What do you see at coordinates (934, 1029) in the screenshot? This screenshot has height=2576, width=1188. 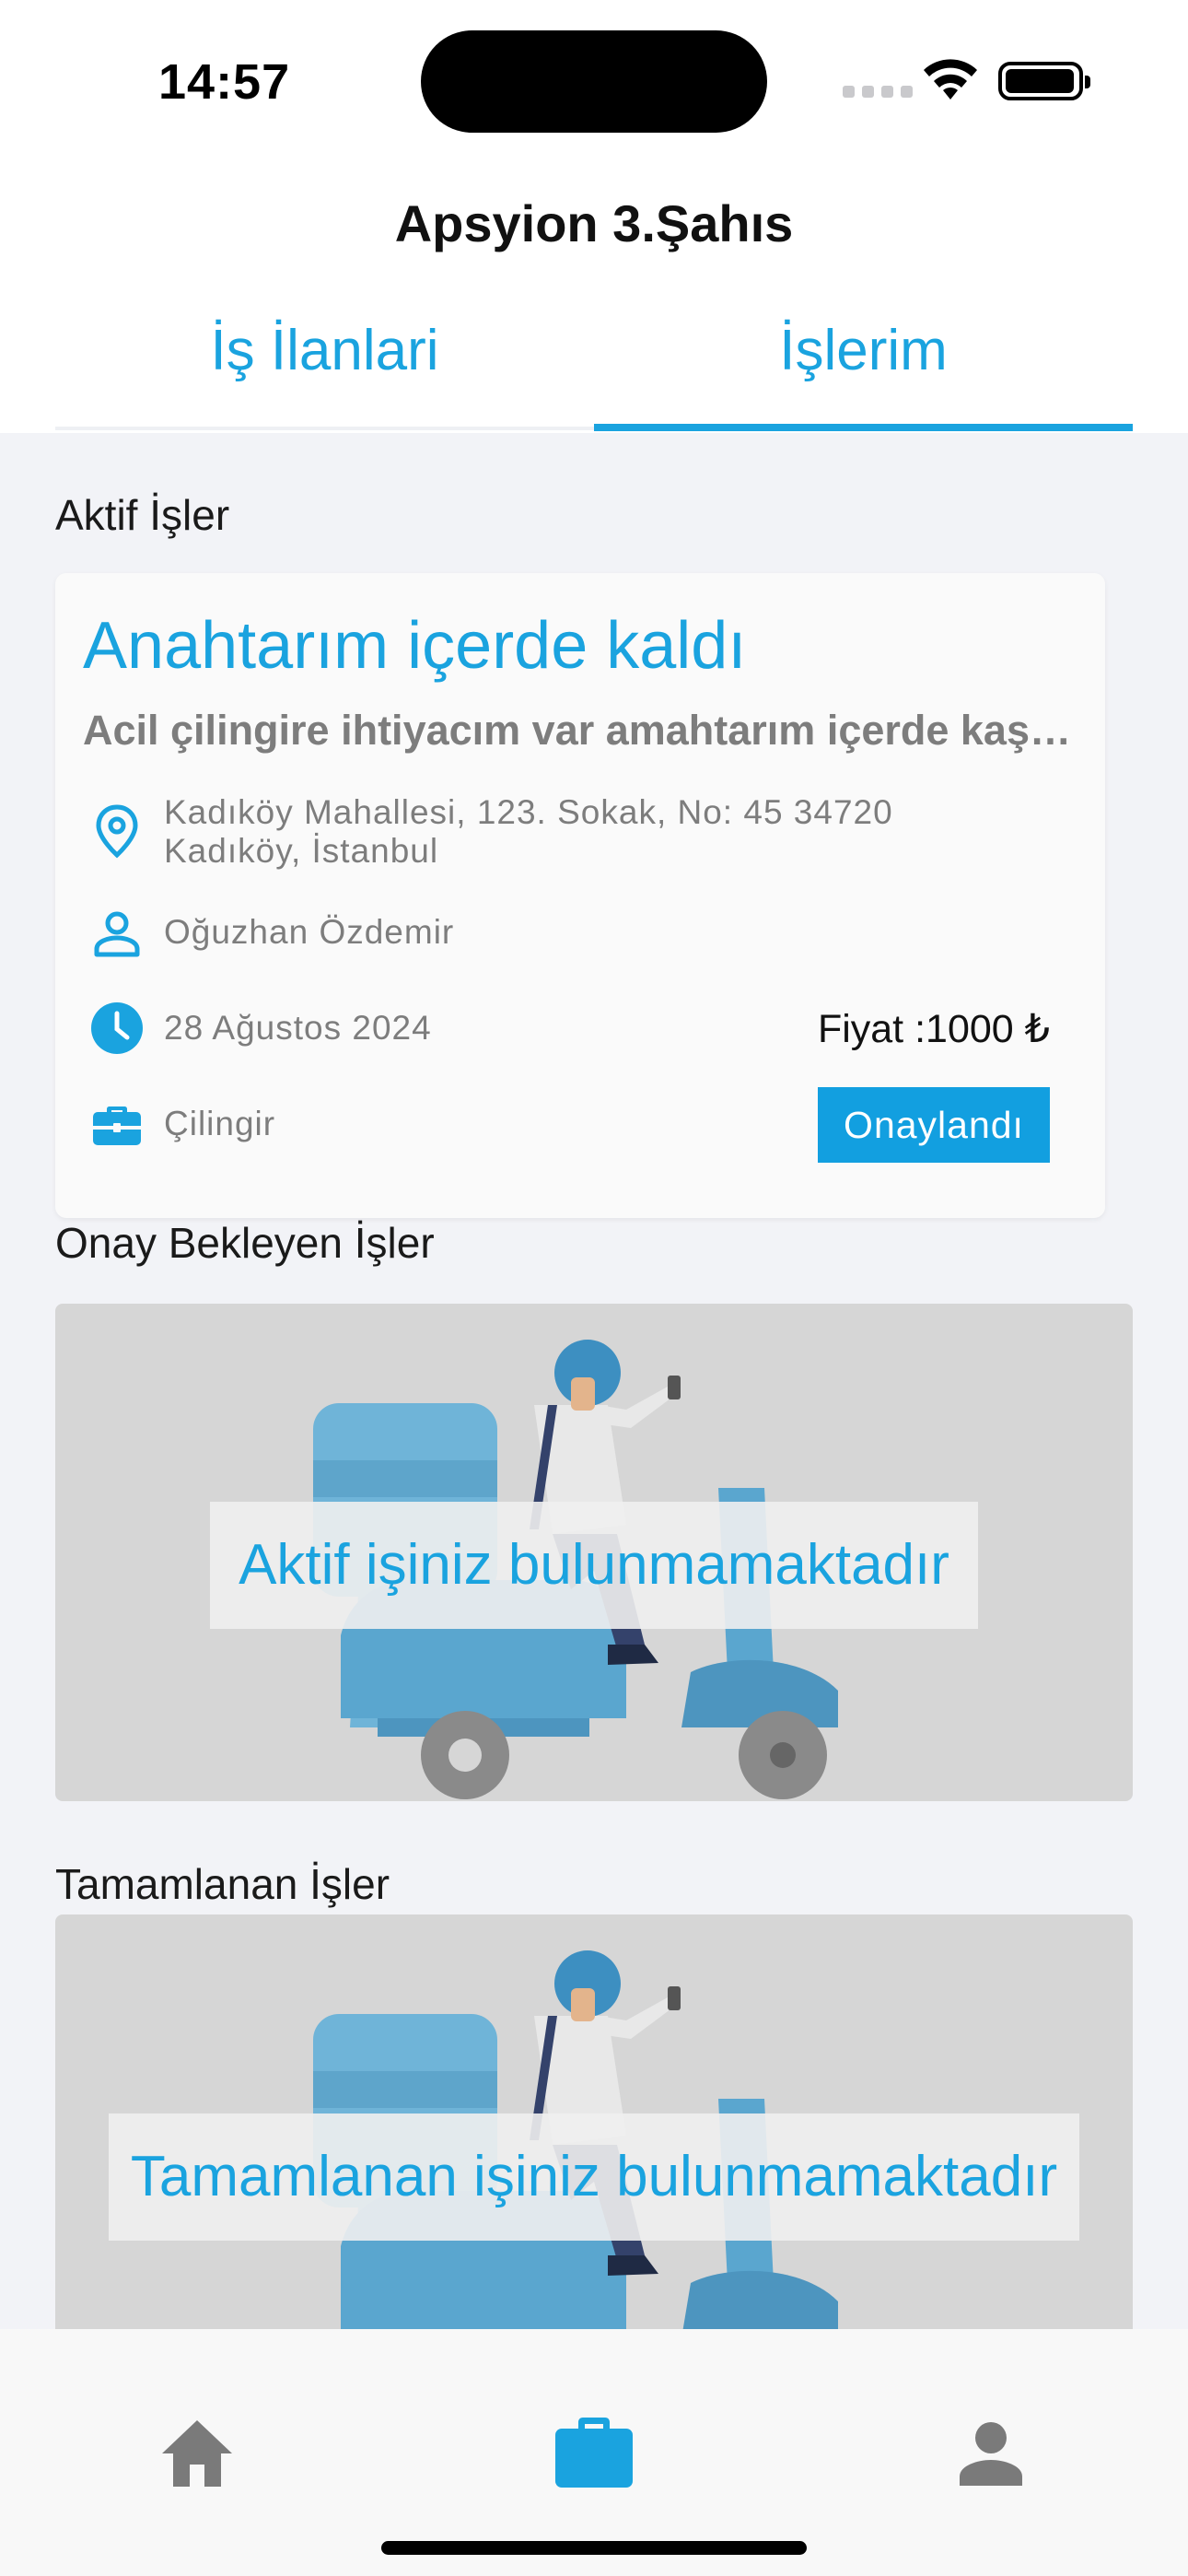 I see `job-price: Fiyat :1000 ₺` at bounding box center [934, 1029].